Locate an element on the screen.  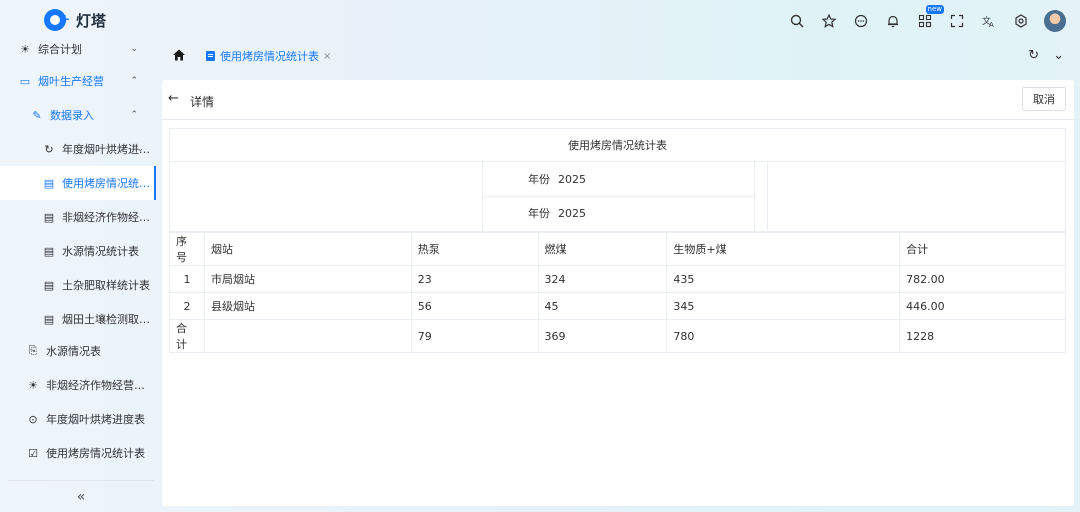
translate-icon: 文A is located at coordinates (989, 21).